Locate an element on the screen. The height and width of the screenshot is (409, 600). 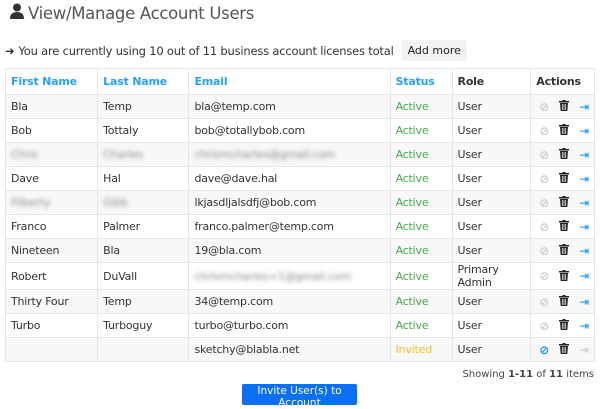
pagination-summary: Showing 1-11 of 11 items is located at coordinates (528, 374).